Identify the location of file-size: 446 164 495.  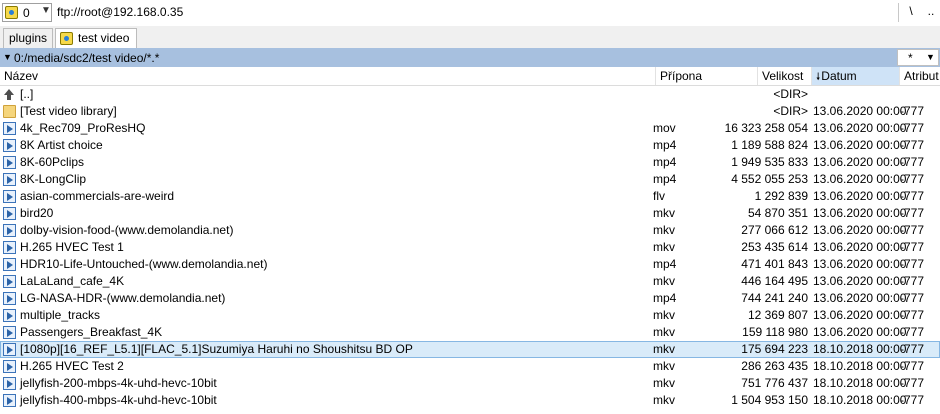
(774, 281).